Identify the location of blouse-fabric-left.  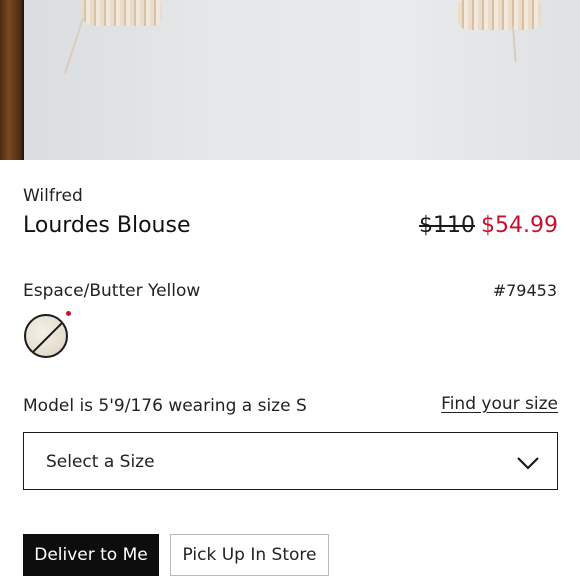
(121, 13).